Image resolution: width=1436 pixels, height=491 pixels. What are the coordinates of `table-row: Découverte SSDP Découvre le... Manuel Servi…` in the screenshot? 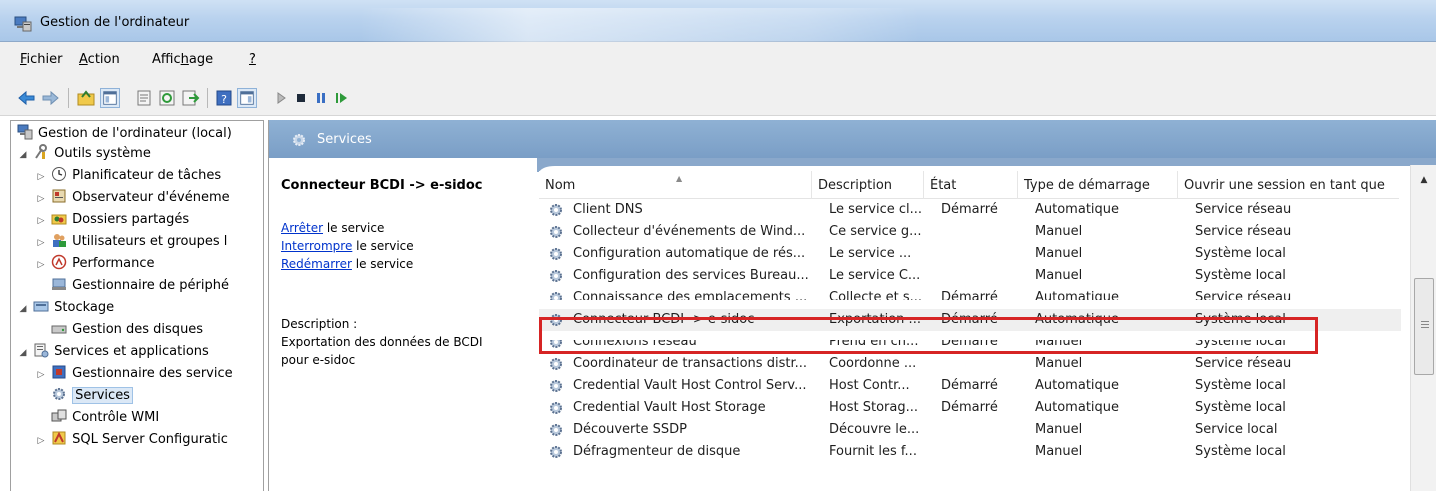 It's located at (970, 430).